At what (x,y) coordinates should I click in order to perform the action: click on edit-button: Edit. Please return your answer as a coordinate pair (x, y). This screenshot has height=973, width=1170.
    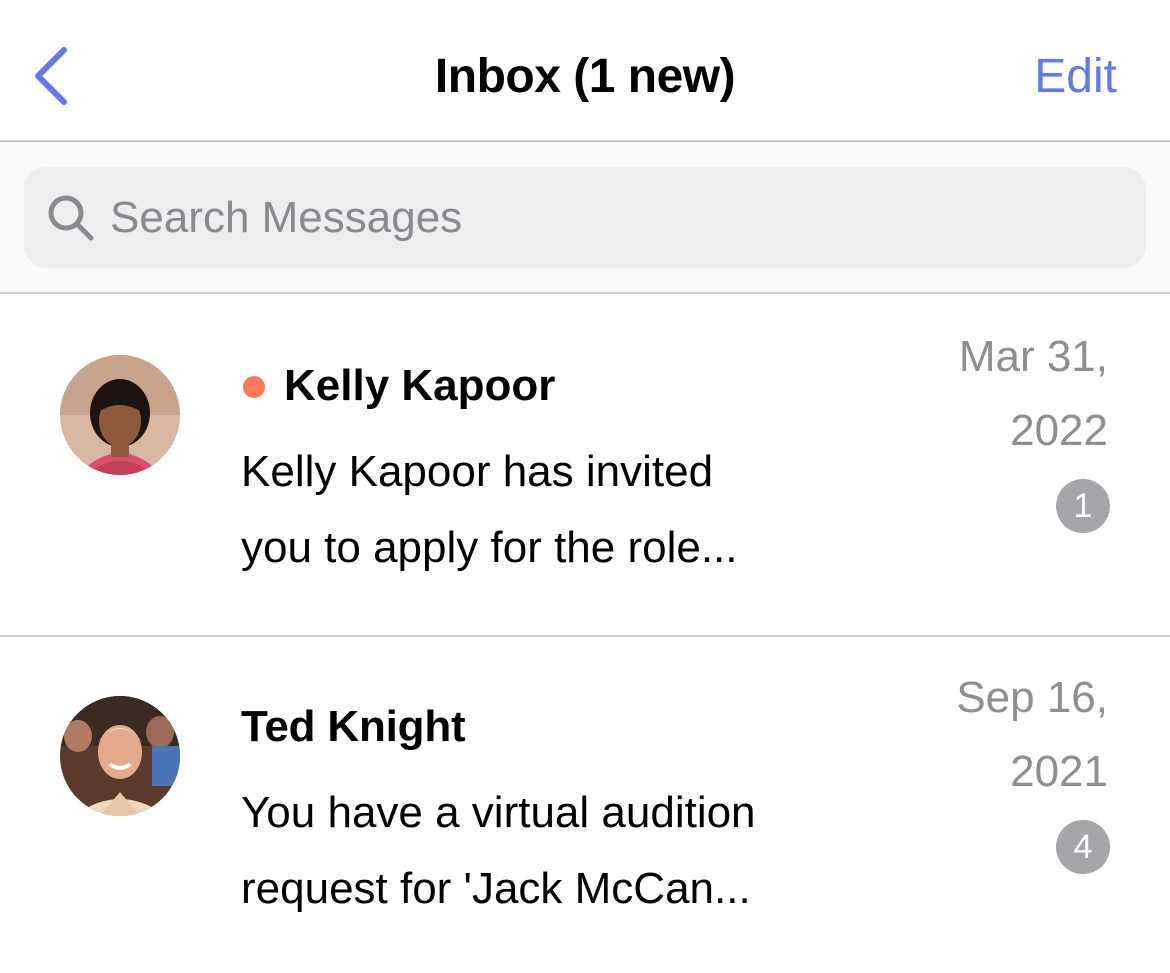
    Looking at the image, I should click on (1075, 77).